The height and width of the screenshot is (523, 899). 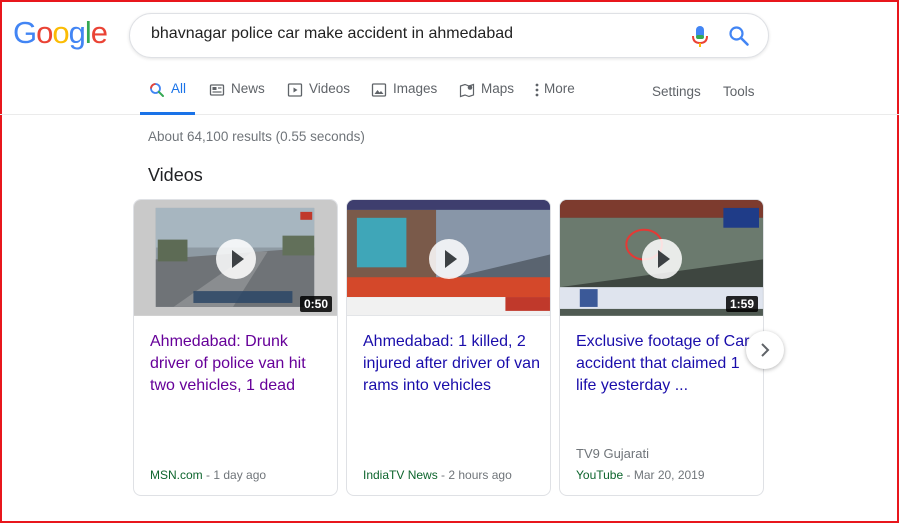 I want to click on tab-label: Videos, so click(x=330, y=88).